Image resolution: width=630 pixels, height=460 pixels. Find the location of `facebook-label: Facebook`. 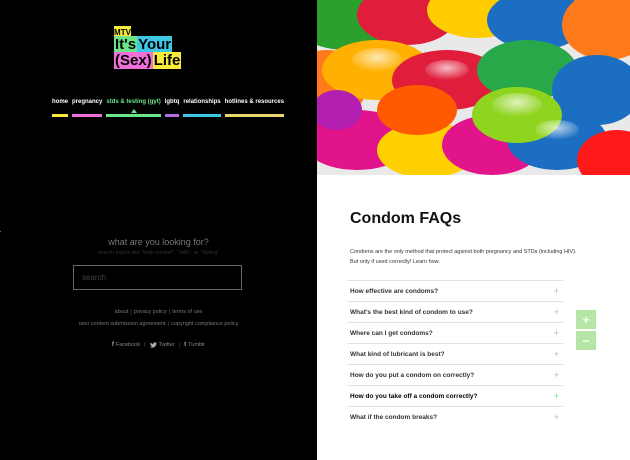

facebook-label: Facebook is located at coordinates (128, 345).